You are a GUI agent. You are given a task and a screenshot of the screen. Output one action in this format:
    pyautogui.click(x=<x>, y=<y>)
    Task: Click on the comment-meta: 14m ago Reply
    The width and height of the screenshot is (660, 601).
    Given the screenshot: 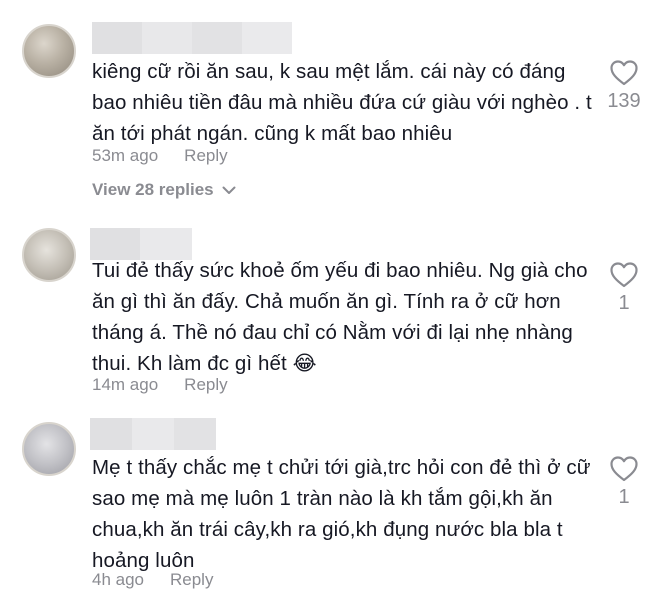 What is the action you would take?
    pyautogui.click(x=160, y=385)
    